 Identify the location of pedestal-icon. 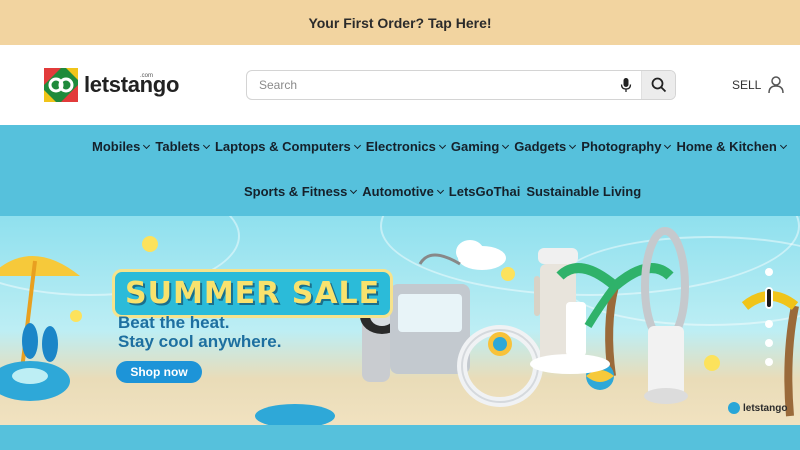
(570, 364).